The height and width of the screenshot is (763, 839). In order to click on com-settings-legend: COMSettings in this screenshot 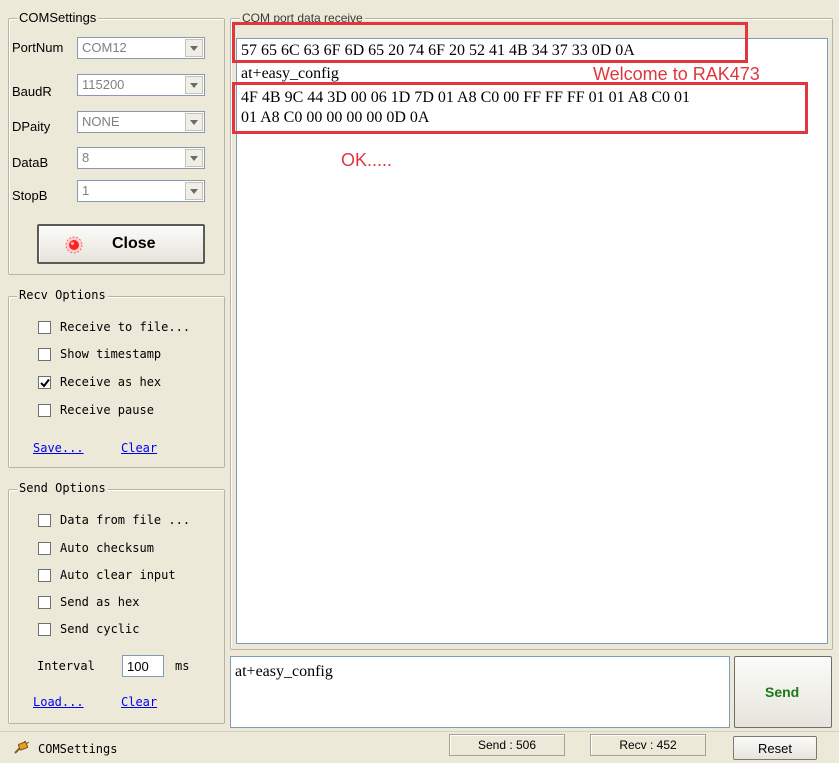, I will do `click(58, 17)`.